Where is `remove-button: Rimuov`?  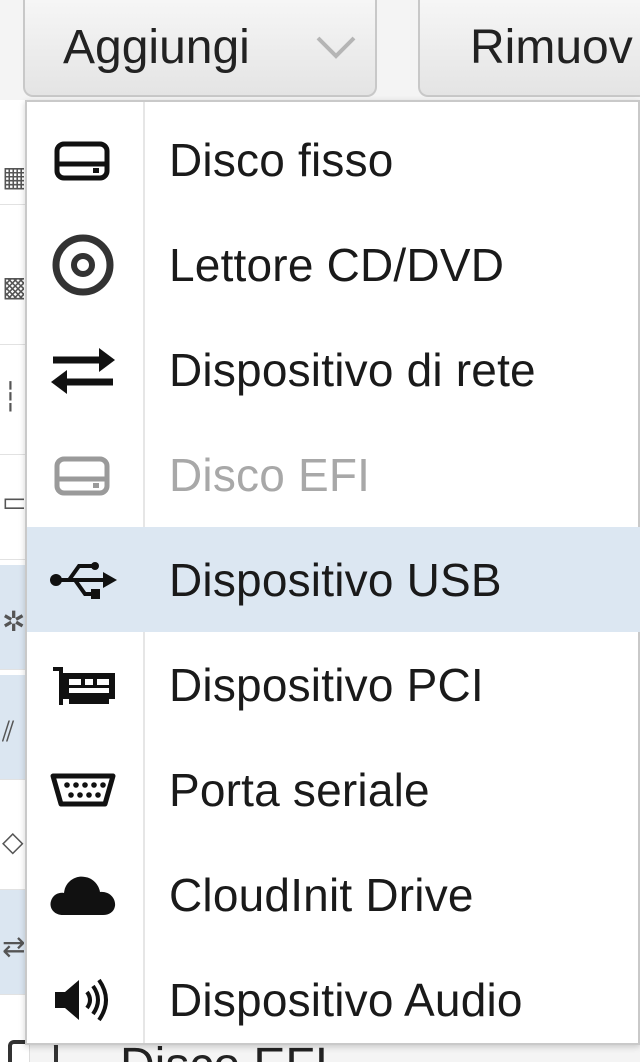
remove-button: Rimuov is located at coordinates (529, 48).